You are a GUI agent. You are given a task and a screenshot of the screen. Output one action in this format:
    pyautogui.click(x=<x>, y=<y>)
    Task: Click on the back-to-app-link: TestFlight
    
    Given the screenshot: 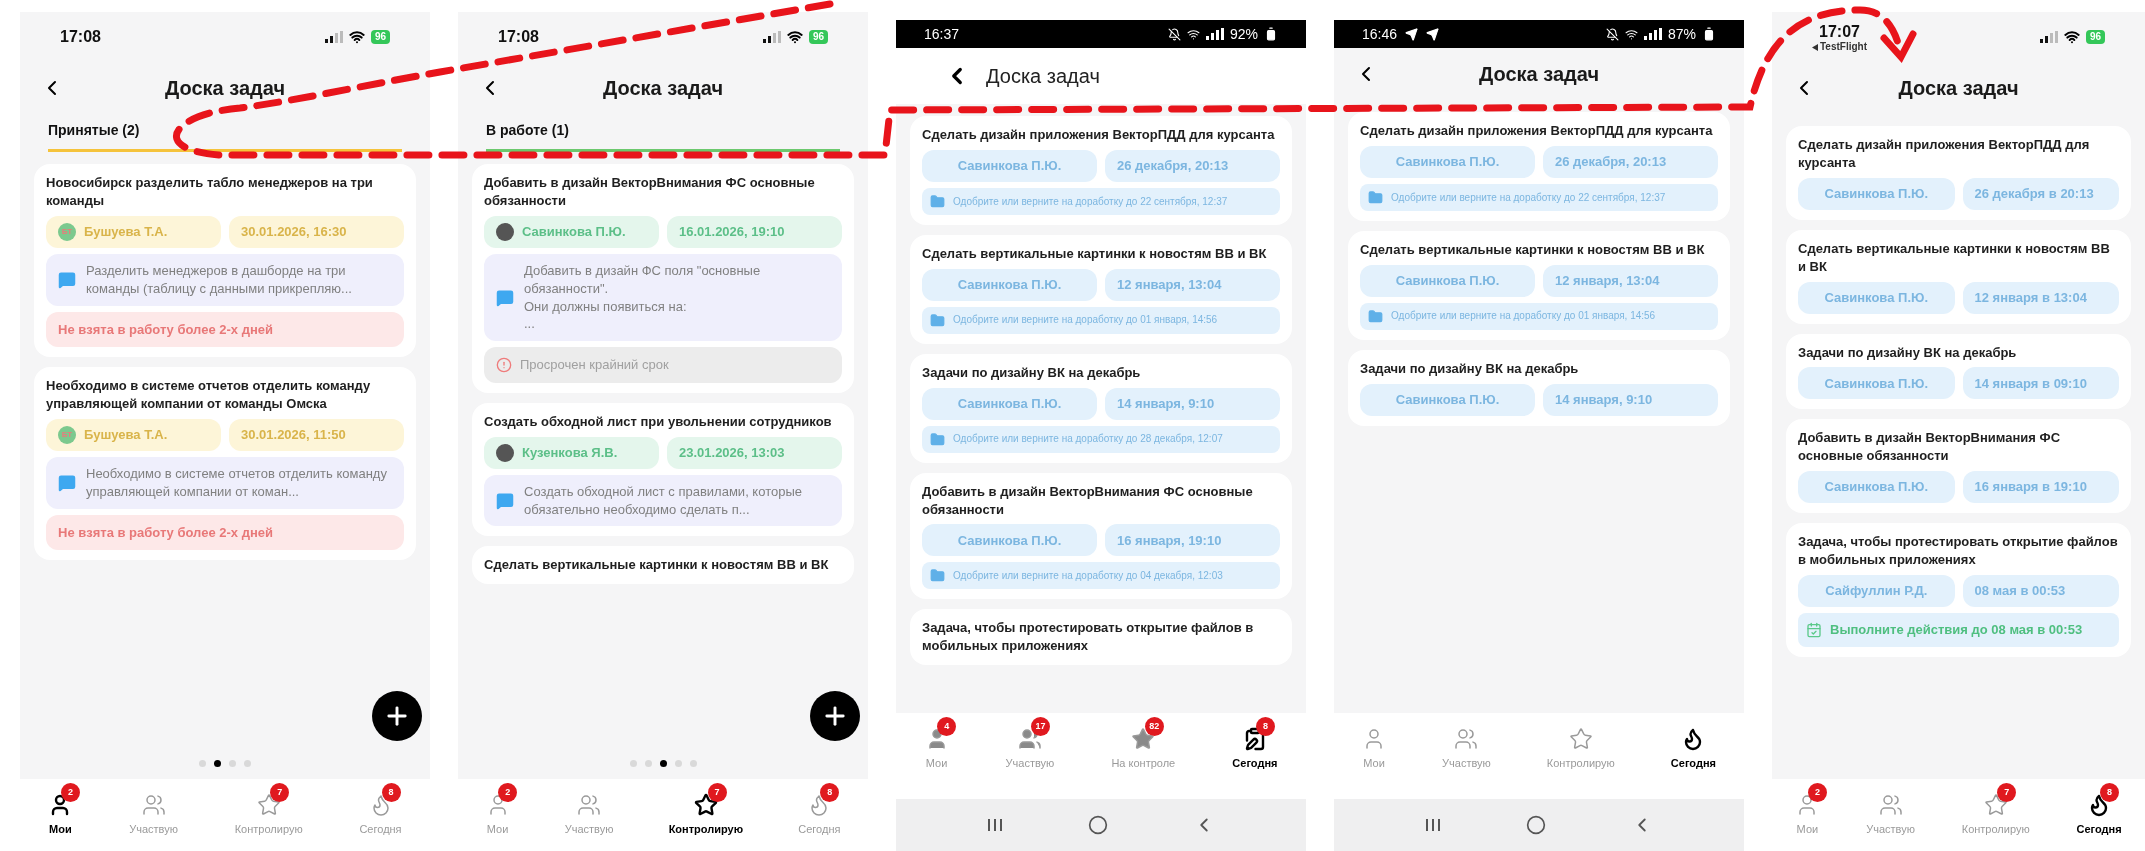 What is the action you would take?
    pyautogui.click(x=1840, y=47)
    